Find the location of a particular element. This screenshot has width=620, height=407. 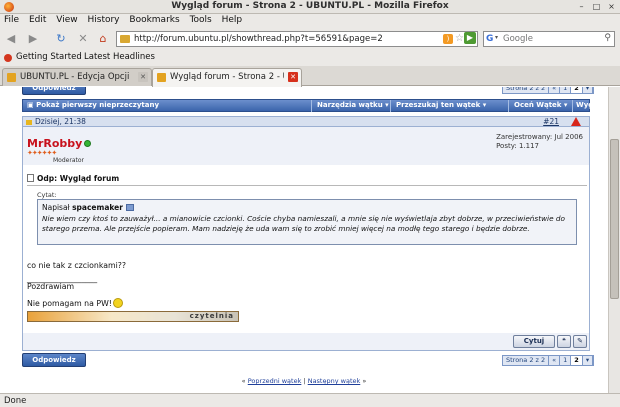

author-post-count: Posty: 1.117 is located at coordinates (517, 146).